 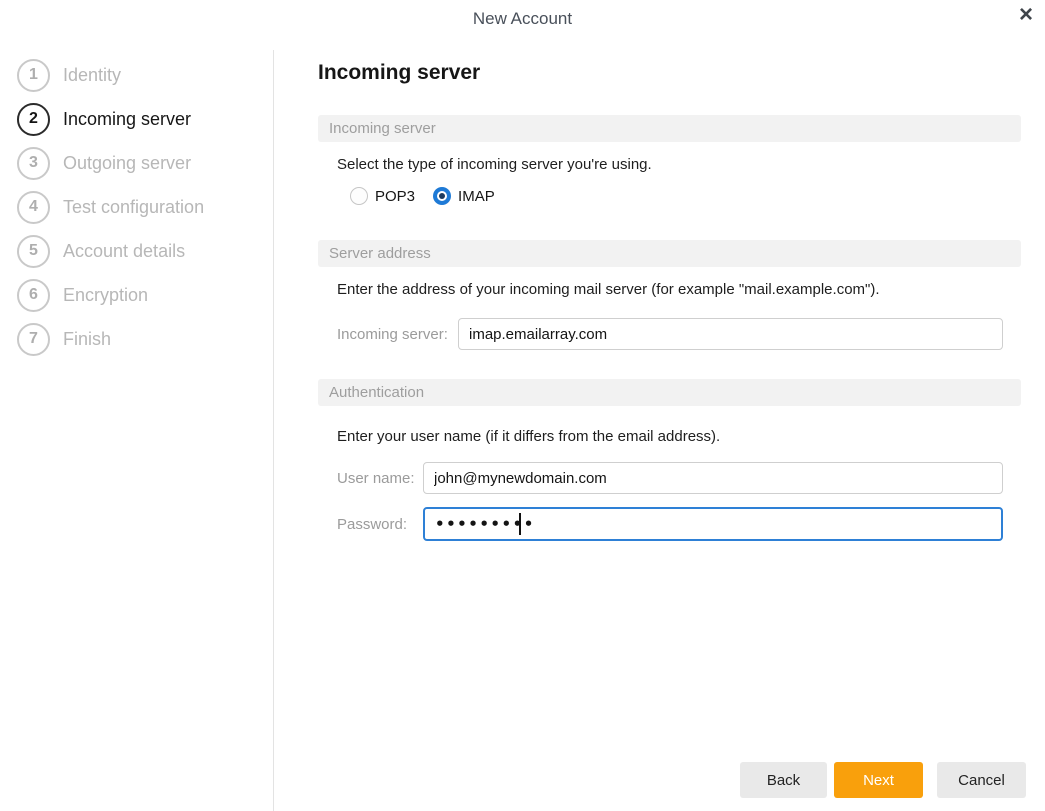 What do you see at coordinates (730, 334) in the screenshot?
I see `incoming-server-input` at bounding box center [730, 334].